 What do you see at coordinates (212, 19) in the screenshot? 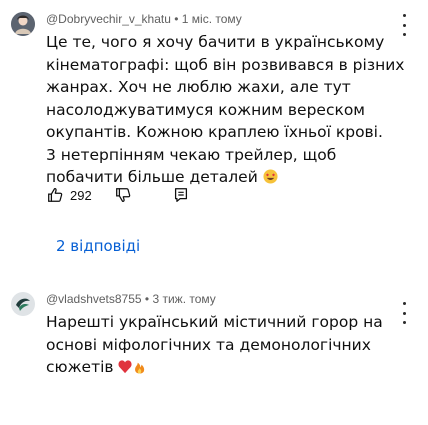
I see `comment-time: 1 міс. тому` at bounding box center [212, 19].